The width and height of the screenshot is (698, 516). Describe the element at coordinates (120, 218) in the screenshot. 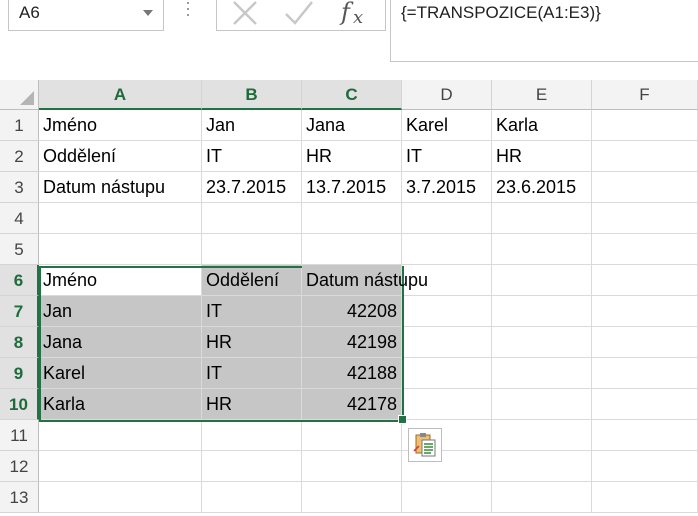

I see `cell-a4` at that location.